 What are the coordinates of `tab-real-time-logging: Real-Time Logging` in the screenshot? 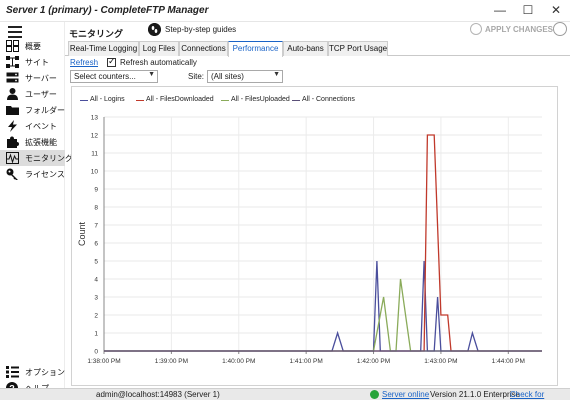 It's located at (103, 48).